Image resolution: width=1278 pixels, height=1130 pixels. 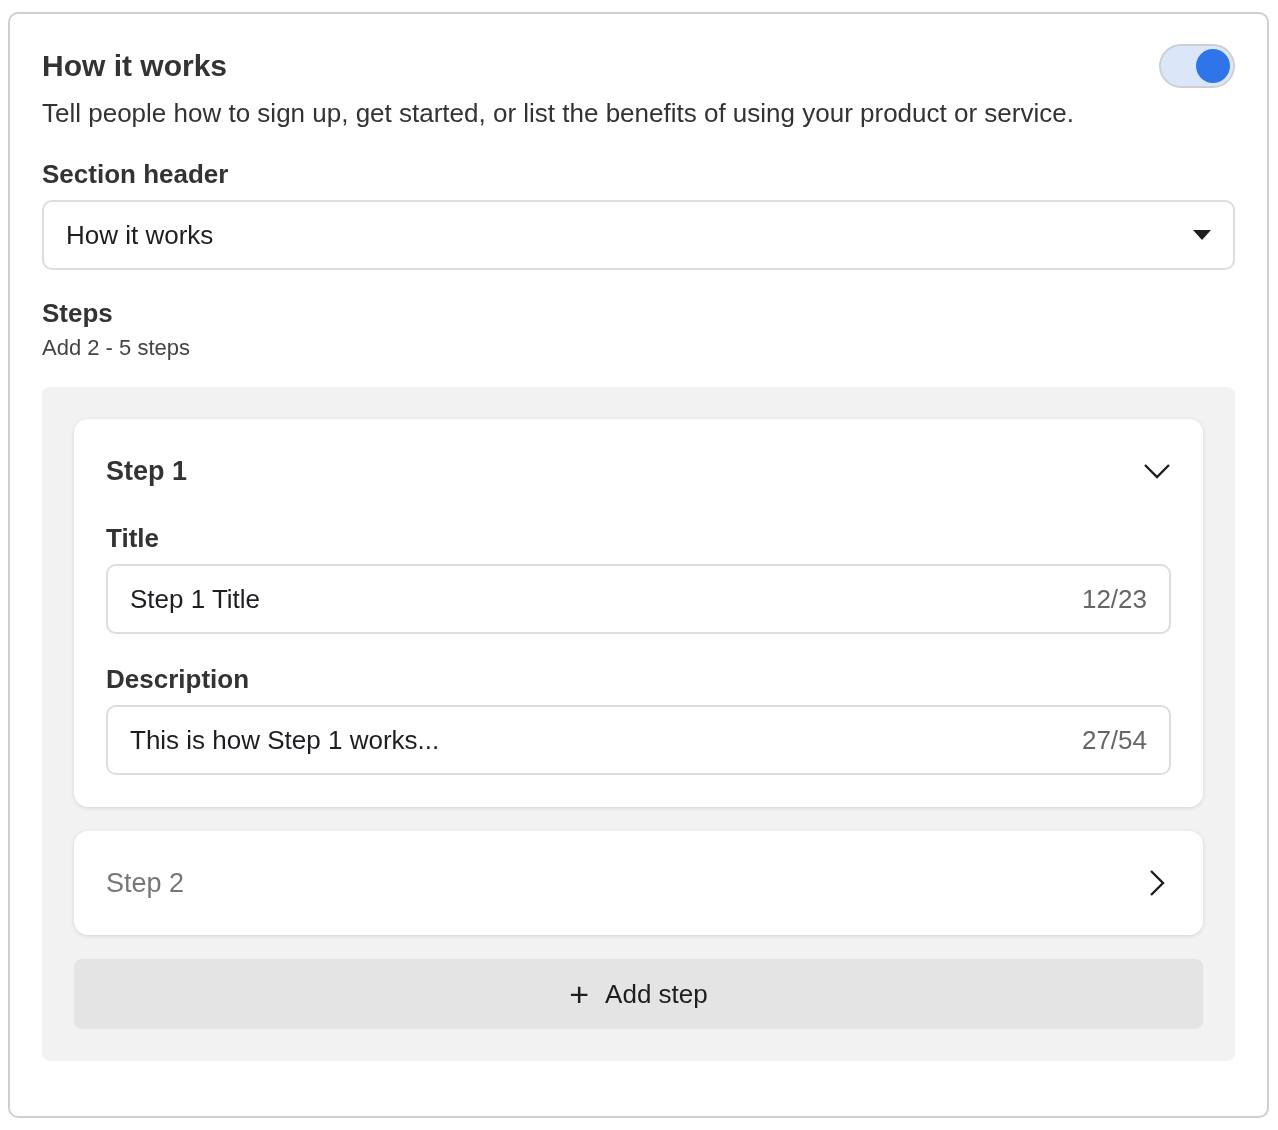 I want to click on steps-hint: Add 2 - 5 steps, so click(x=116, y=348).